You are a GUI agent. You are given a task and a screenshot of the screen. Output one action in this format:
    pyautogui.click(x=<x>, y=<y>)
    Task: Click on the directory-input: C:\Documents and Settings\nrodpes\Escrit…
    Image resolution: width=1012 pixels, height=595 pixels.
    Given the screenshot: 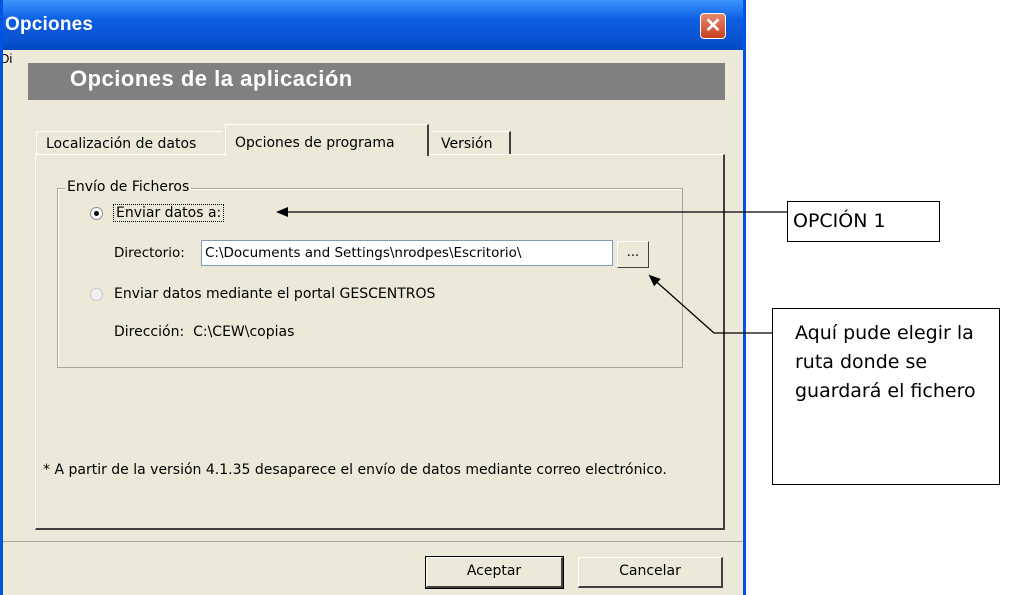 What is the action you would take?
    pyautogui.click(x=407, y=253)
    